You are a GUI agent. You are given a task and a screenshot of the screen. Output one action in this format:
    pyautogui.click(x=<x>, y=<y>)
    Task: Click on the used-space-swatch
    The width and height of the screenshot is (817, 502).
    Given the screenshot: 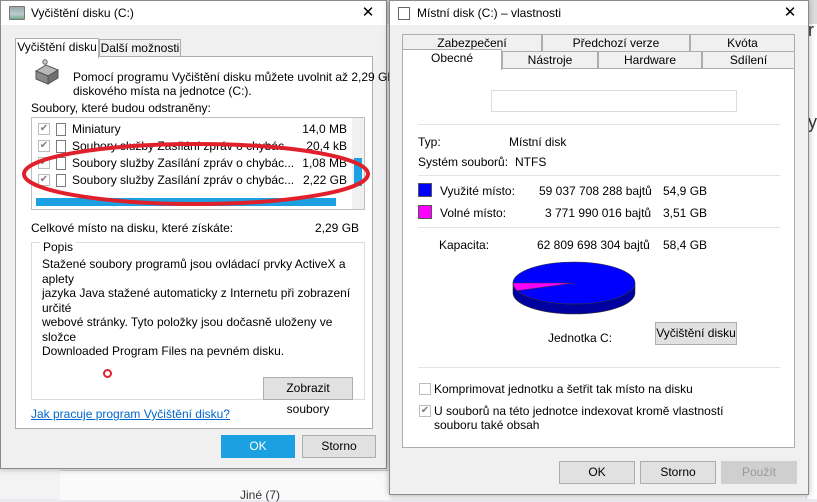 What is the action you would take?
    pyautogui.click(x=425, y=190)
    